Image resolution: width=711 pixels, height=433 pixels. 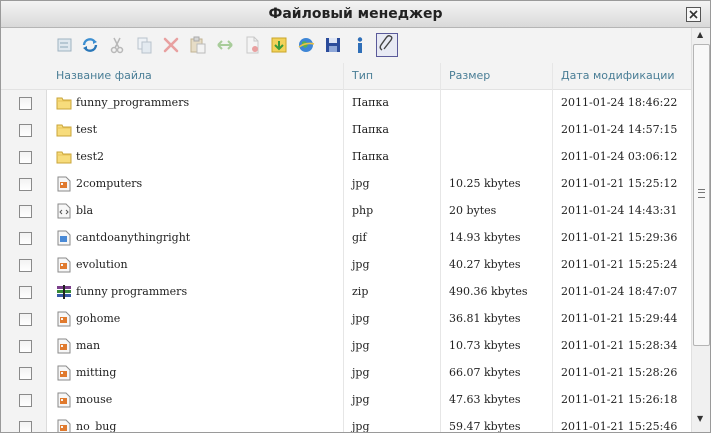 I want to click on upload-button, so click(x=279, y=45).